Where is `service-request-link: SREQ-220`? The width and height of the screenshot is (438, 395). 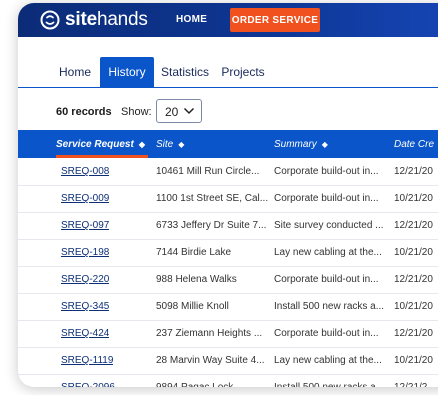 service-request-link: SREQ-220 is located at coordinates (85, 279).